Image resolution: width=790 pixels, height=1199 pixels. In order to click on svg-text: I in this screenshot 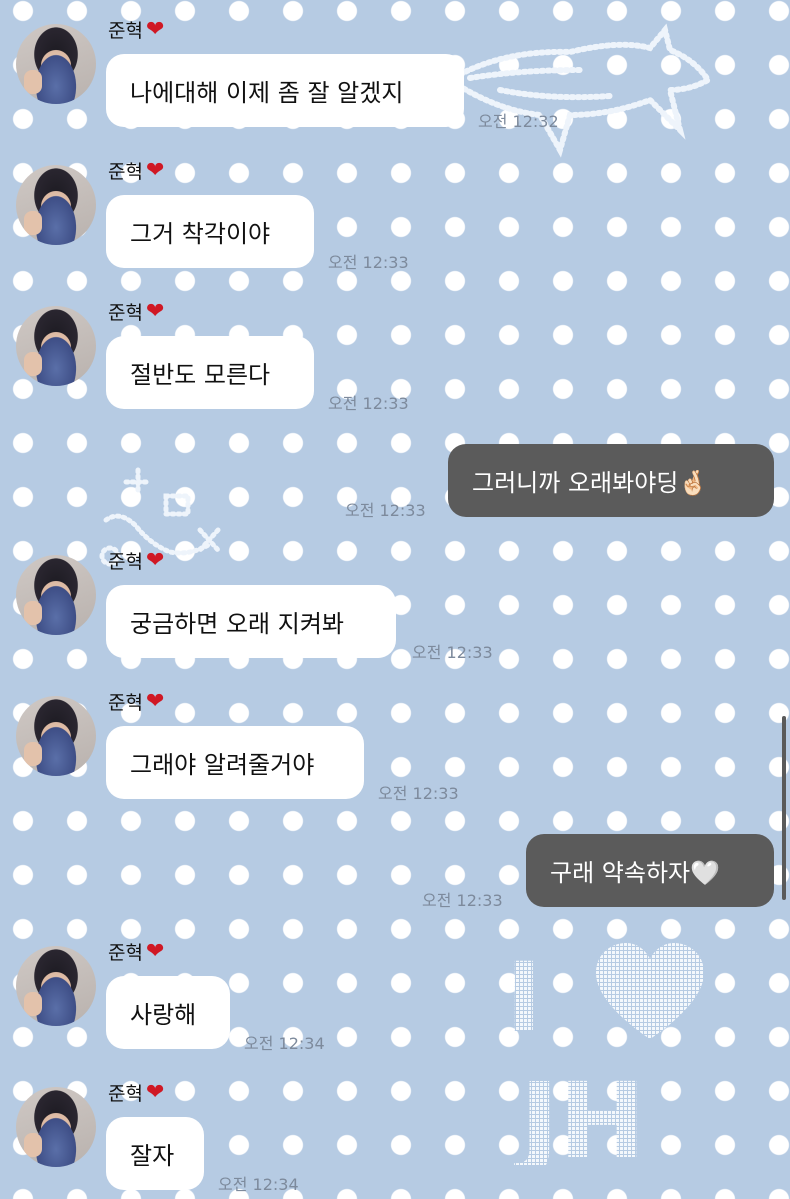, I will do `click(524, 998)`.